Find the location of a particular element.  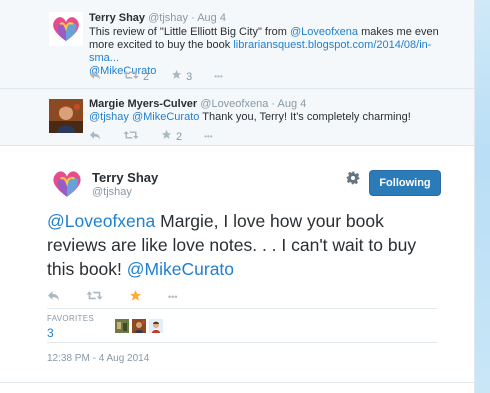

favorite-button: 2 is located at coordinates (171, 136).